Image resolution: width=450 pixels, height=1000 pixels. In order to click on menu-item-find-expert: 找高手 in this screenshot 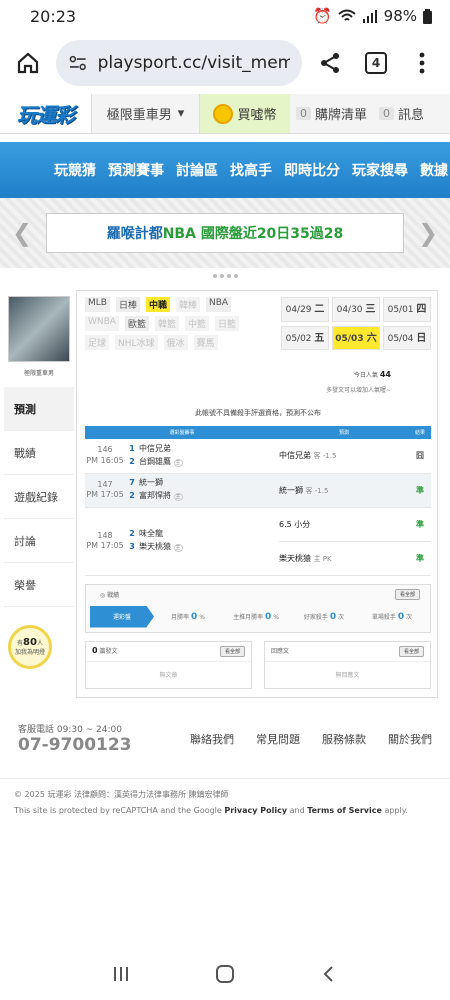, I will do `click(251, 170)`.